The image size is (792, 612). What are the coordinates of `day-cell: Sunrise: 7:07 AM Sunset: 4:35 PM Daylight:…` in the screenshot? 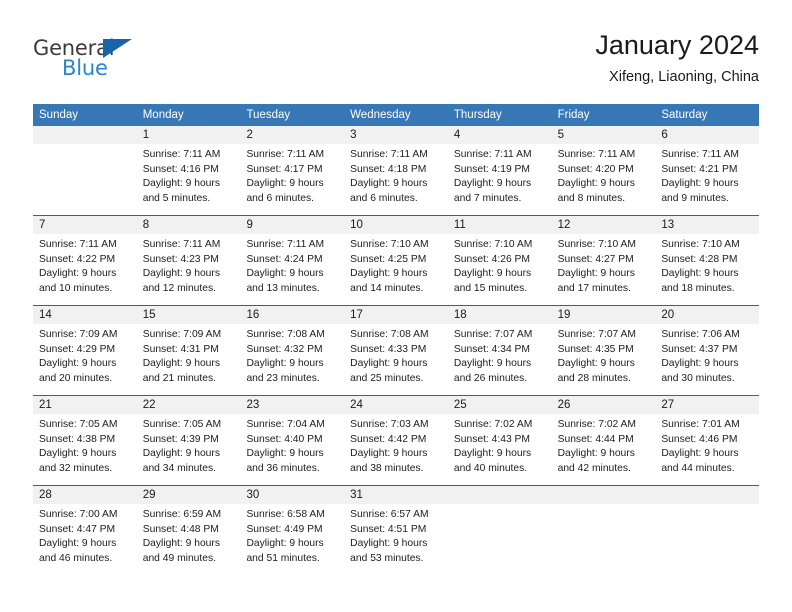 It's located at (604, 359).